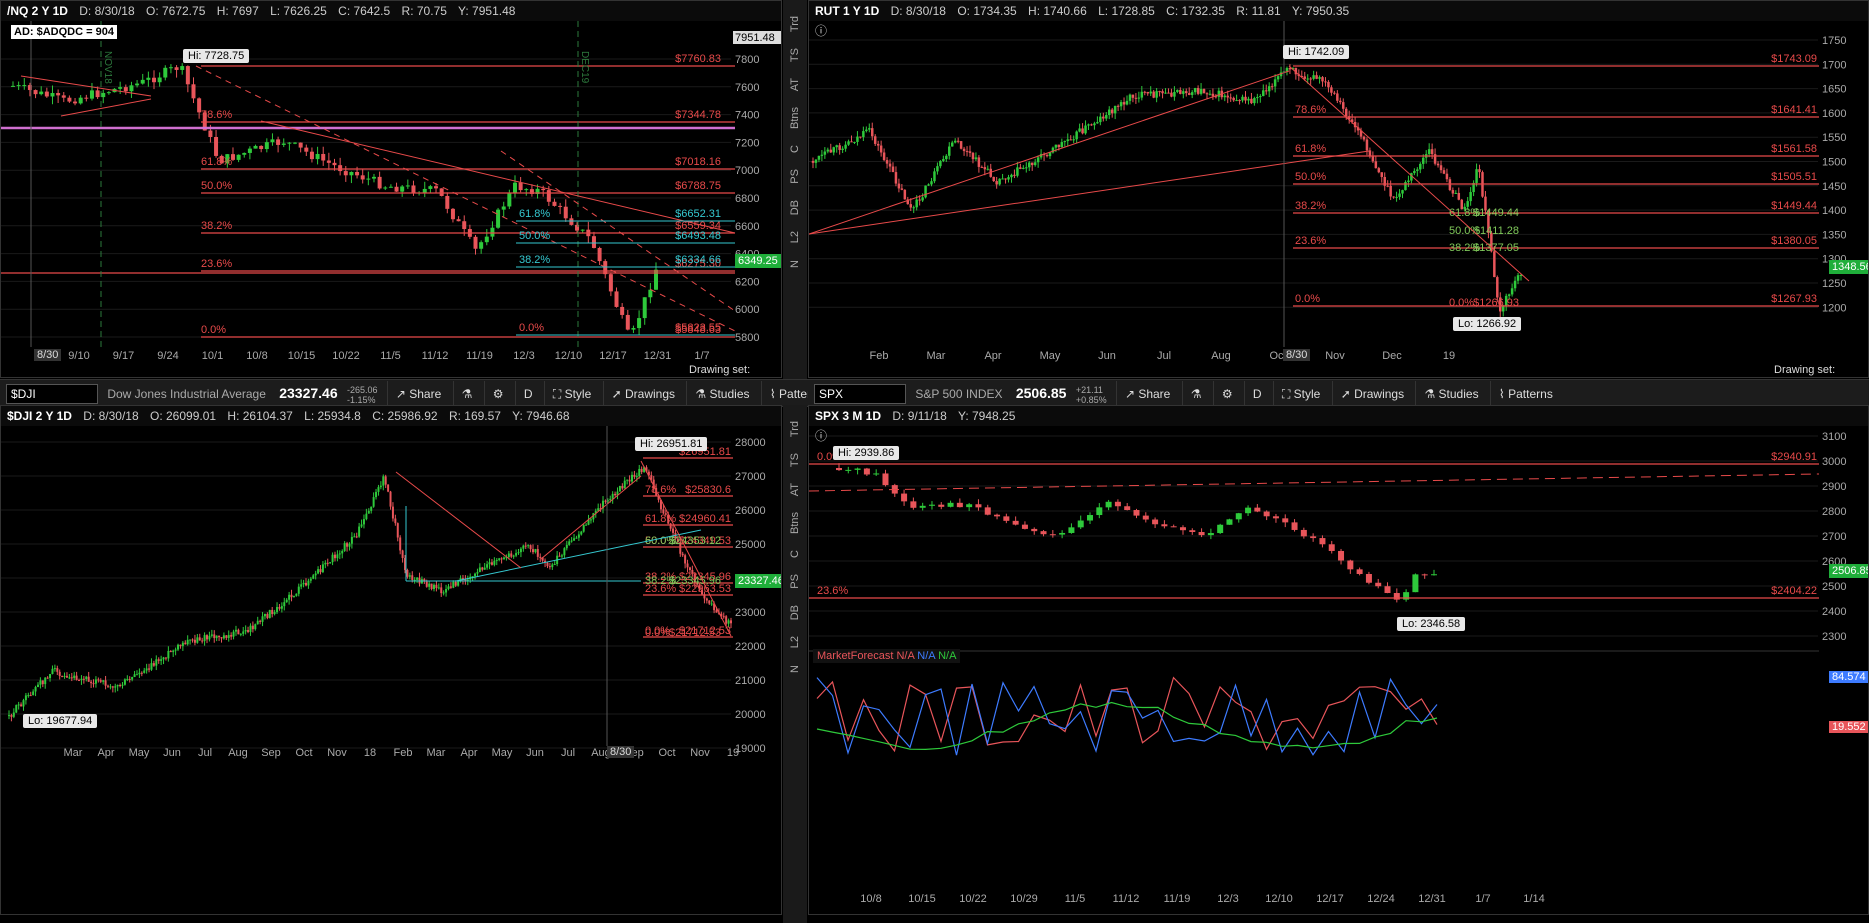  I want to click on symbol-input: SPX, so click(860, 394).